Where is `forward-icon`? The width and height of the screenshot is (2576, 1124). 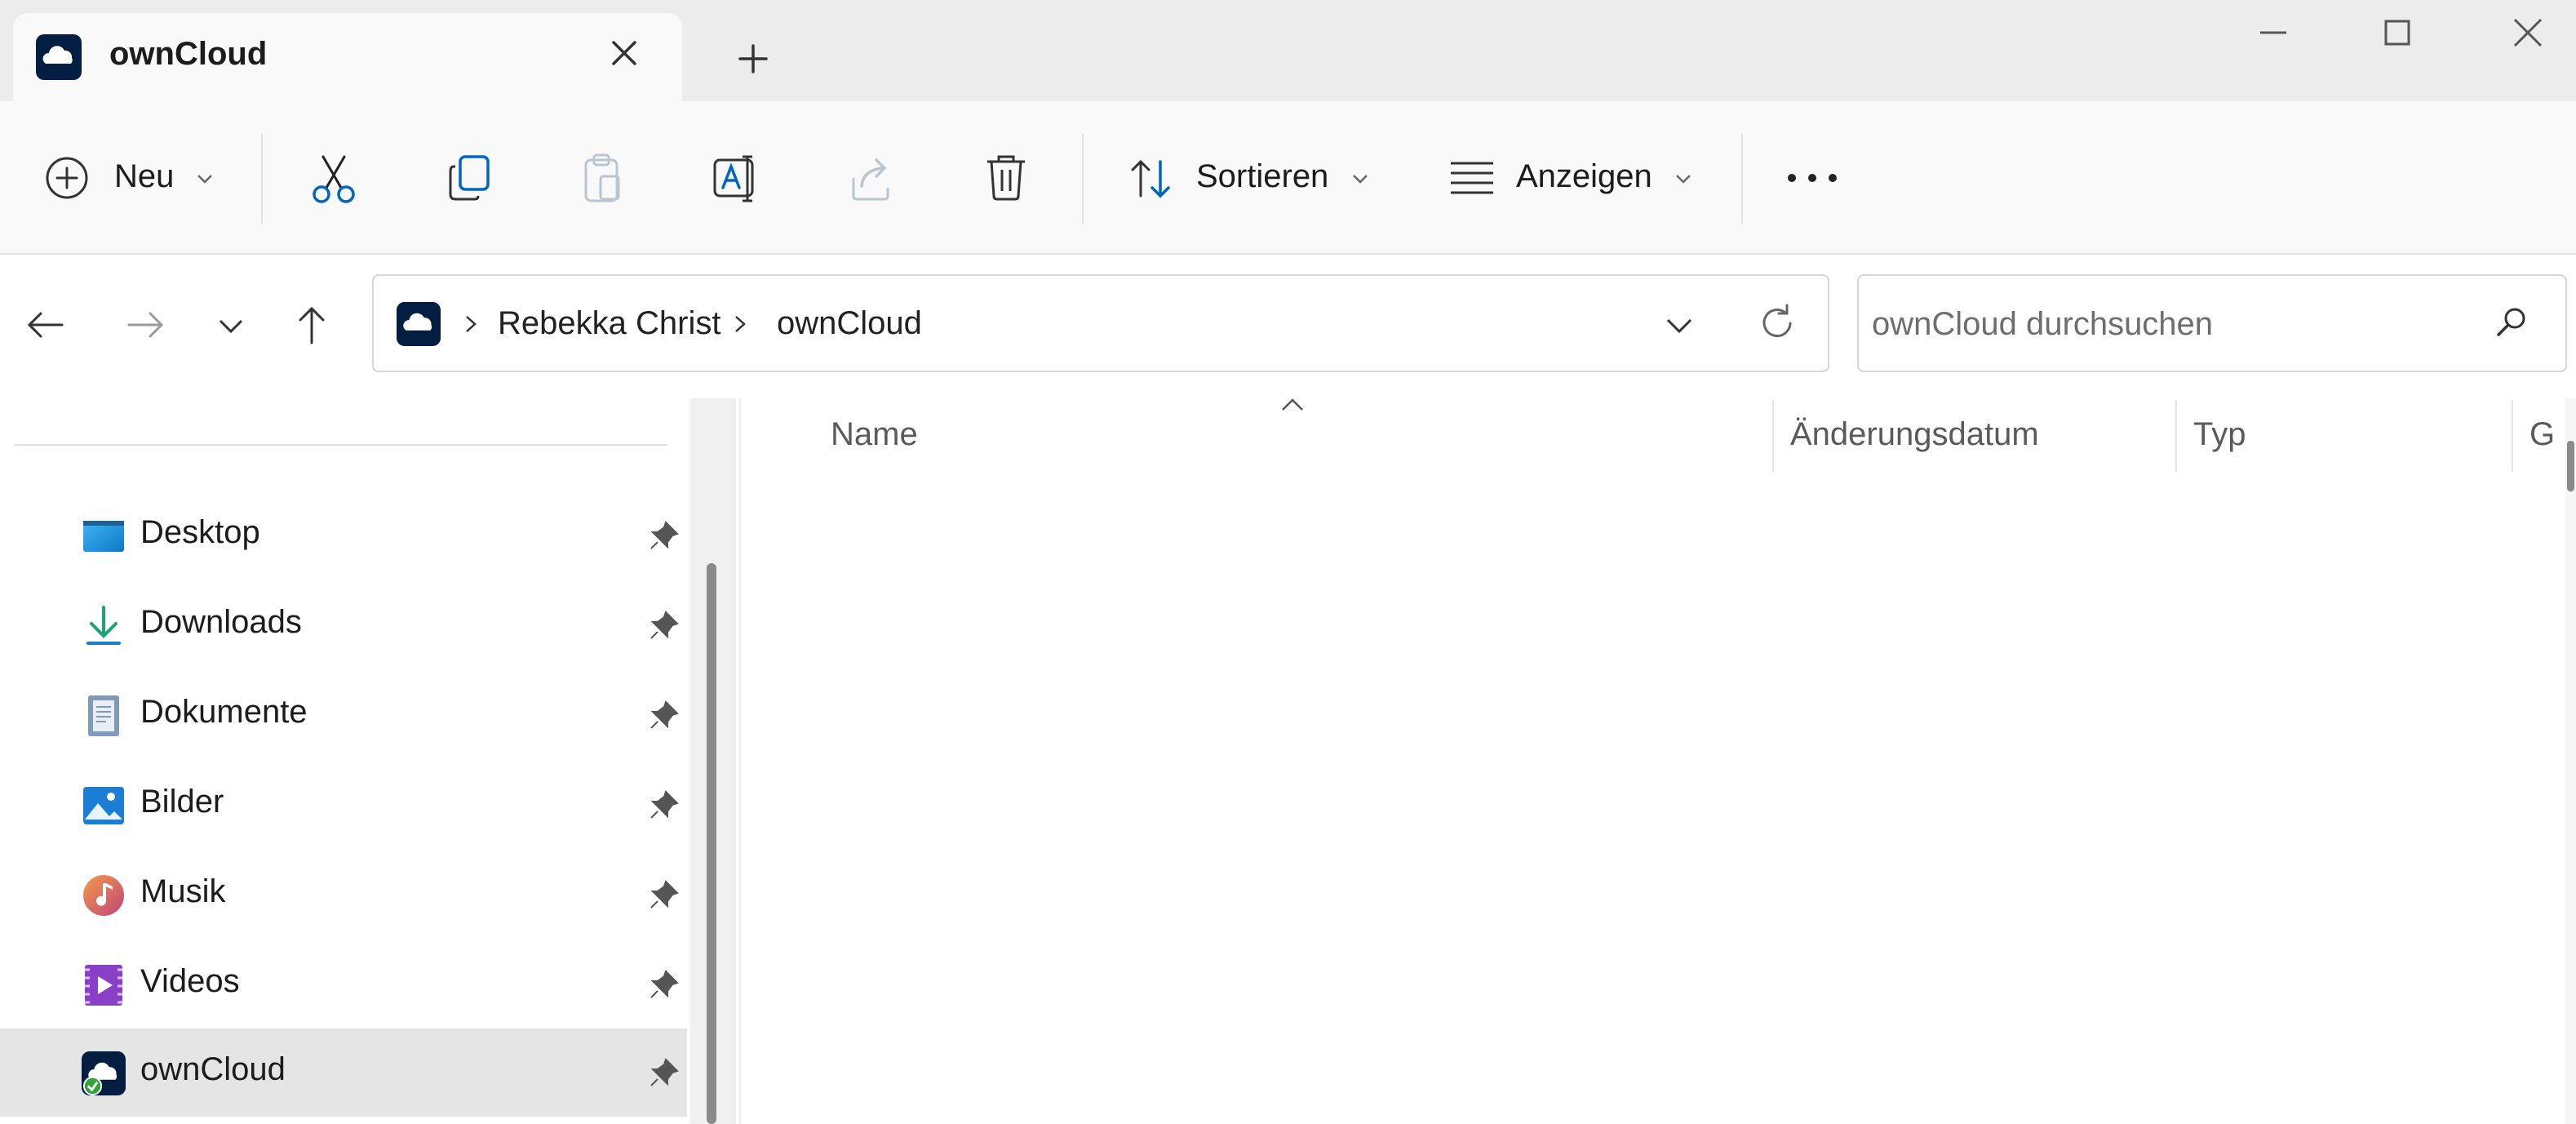
forward-icon is located at coordinates (145, 325).